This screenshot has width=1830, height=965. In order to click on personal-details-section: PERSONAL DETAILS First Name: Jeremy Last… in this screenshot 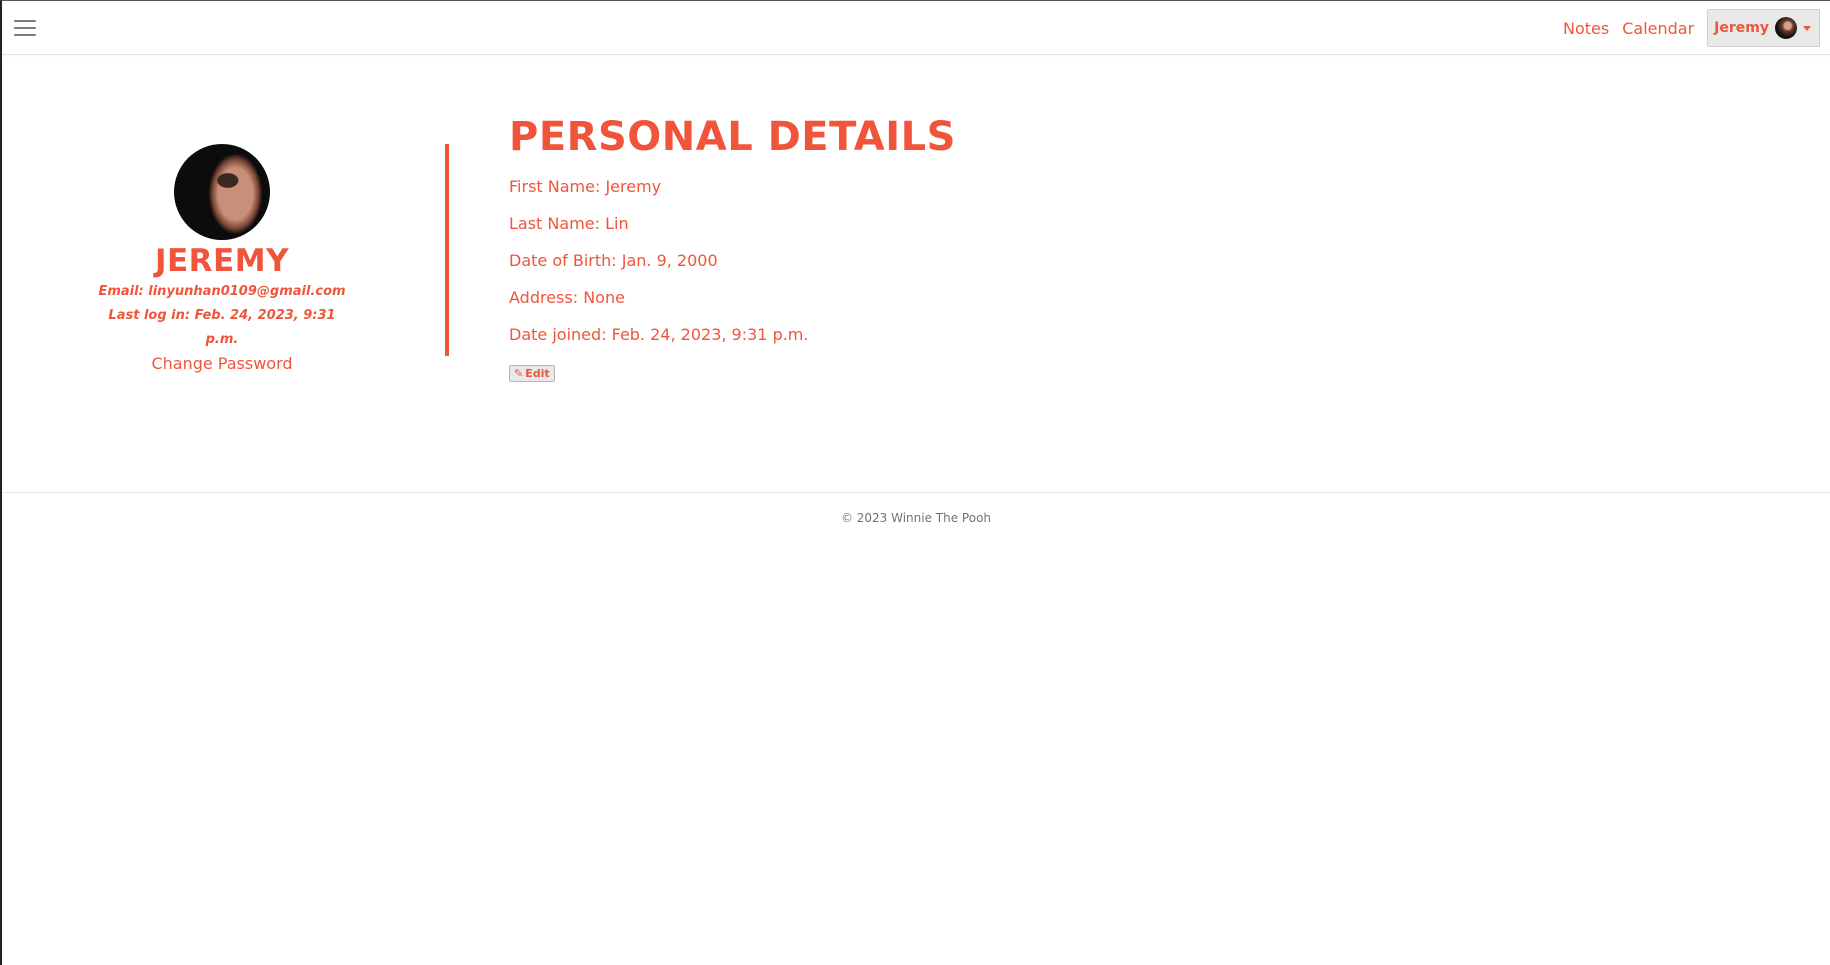, I will do `click(732, 246)`.